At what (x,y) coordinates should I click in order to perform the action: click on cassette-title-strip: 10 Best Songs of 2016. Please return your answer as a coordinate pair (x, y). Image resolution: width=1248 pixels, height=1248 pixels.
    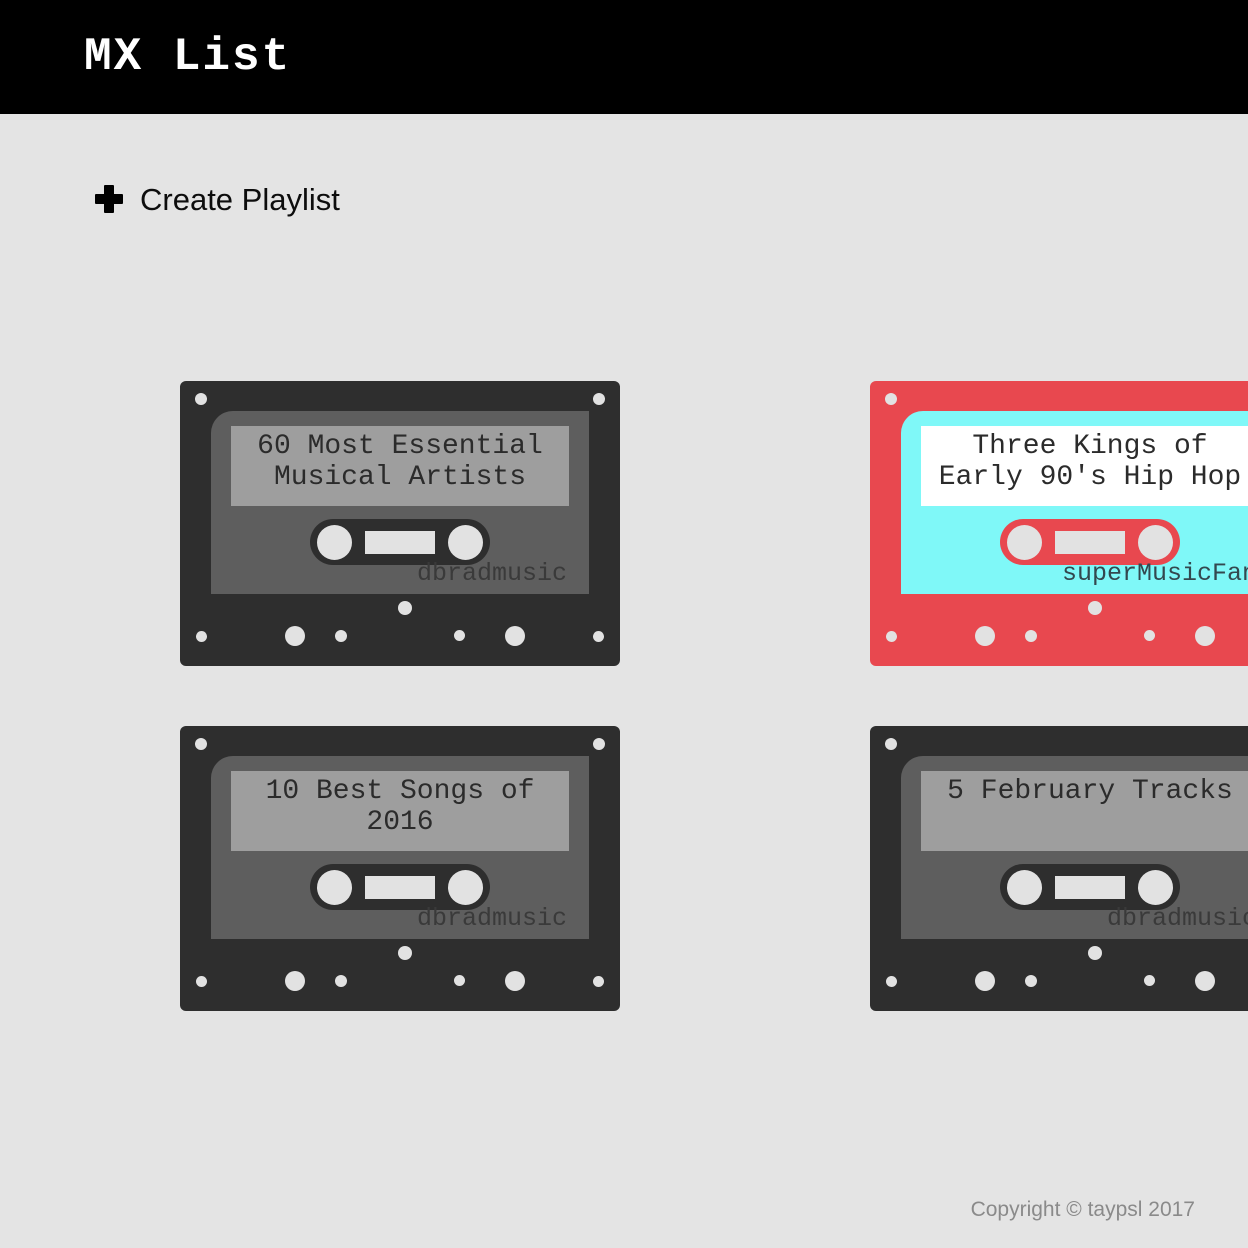
    Looking at the image, I should click on (400, 811).